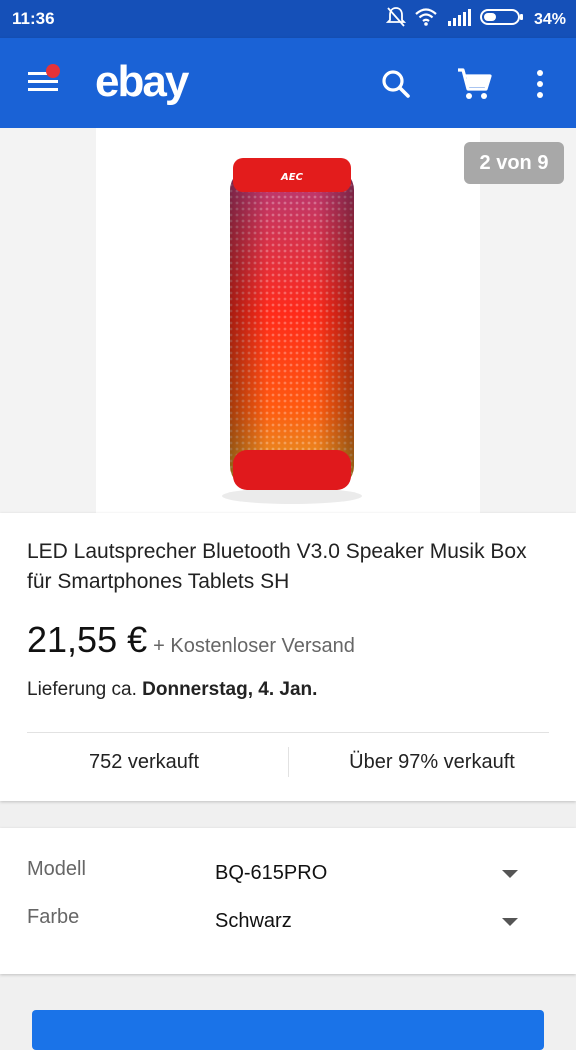 The width and height of the screenshot is (576, 1050). Describe the element at coordinates (288, 1030) in the screenshot. I see `buy-now-button` at that location.